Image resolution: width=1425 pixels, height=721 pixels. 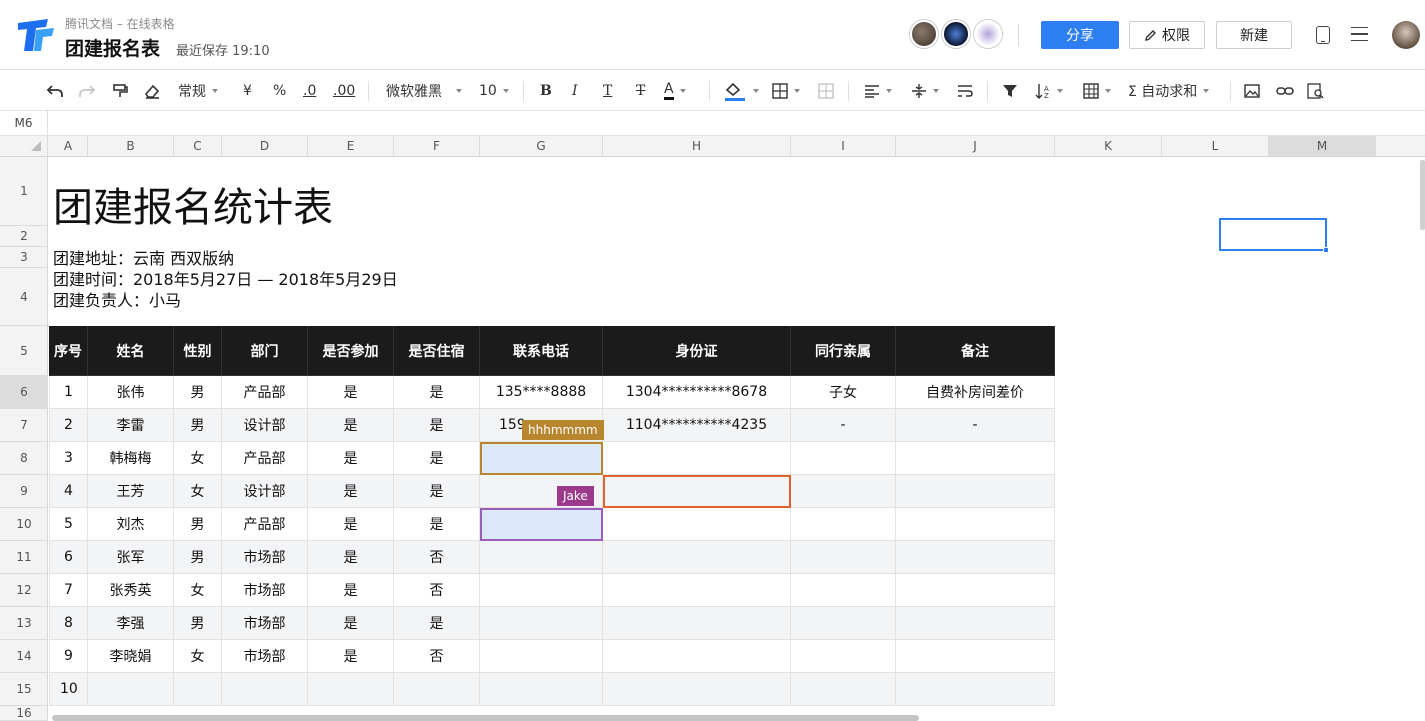 I want to click on table-cell-phone: 135****8888, so click(x=541, y=392).